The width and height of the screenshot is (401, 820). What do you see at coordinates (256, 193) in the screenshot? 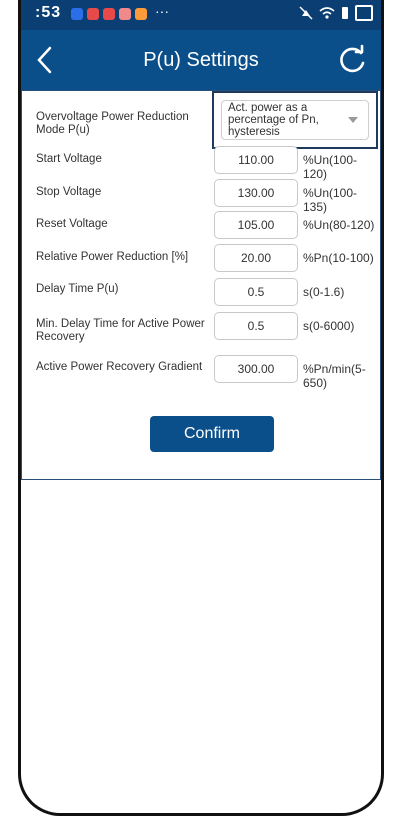
I see `stop-voltage-input: 130.00` at bounding box center [256, 193].